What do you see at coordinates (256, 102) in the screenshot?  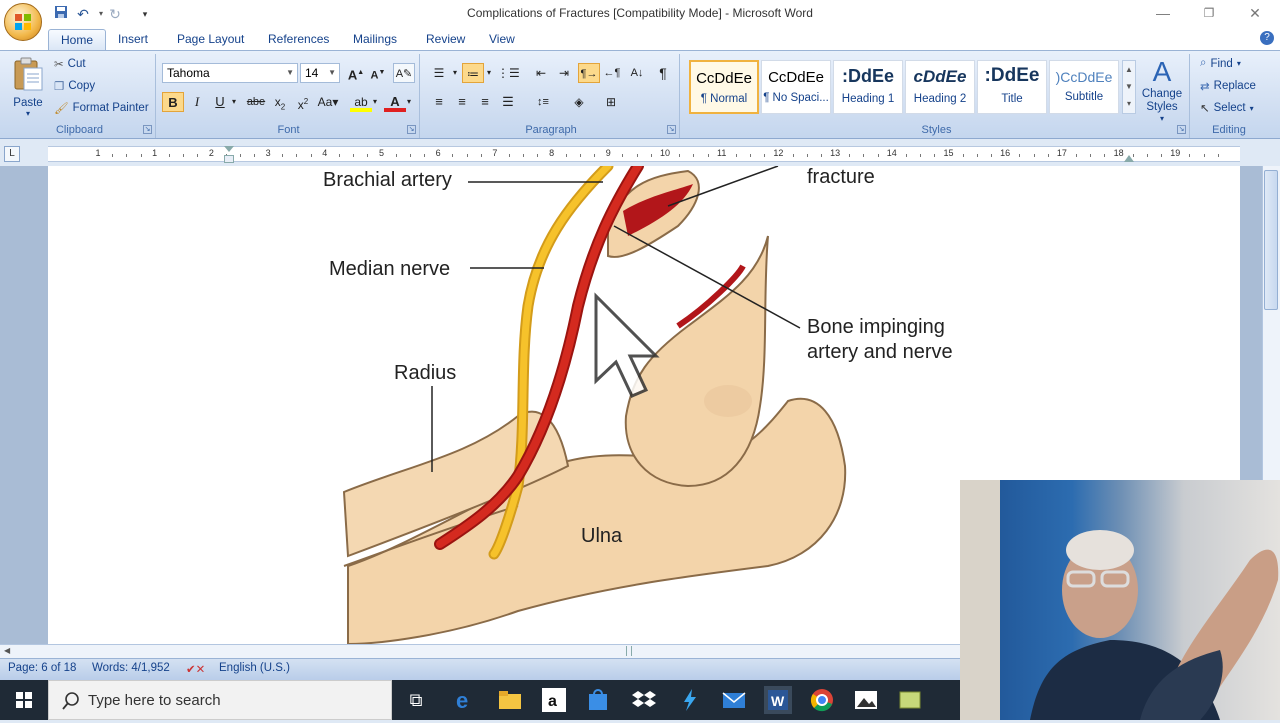 I see `strikethrough-icon: abe` at bounding box center [256, 102].